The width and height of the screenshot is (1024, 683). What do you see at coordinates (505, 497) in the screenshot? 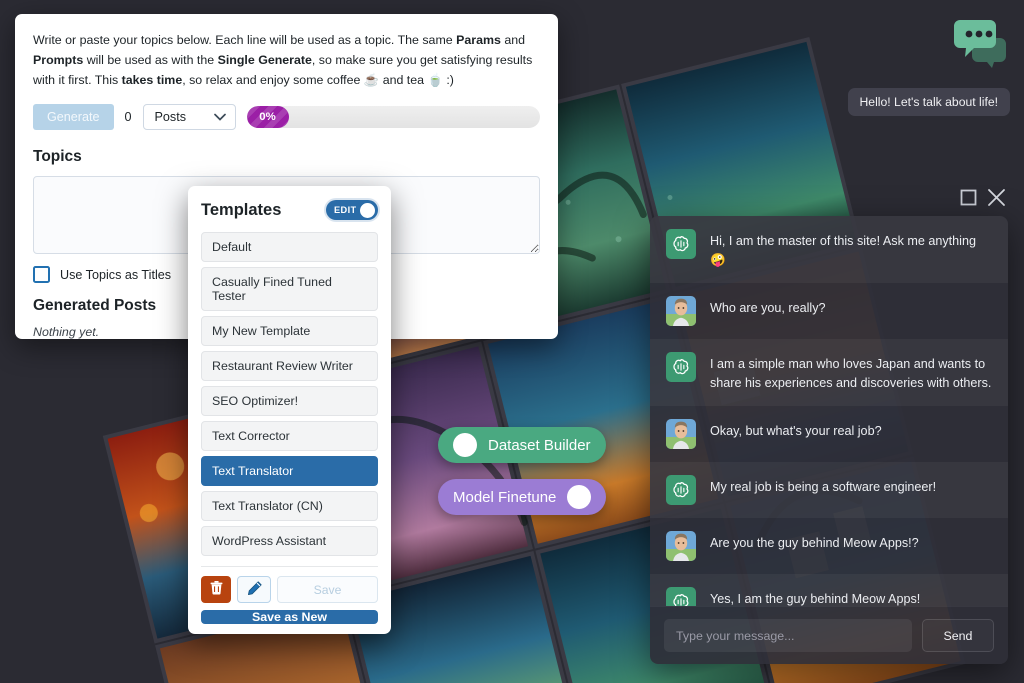
I see `model-finetune-label: Model Finetune` at bounding box center [505, 497].